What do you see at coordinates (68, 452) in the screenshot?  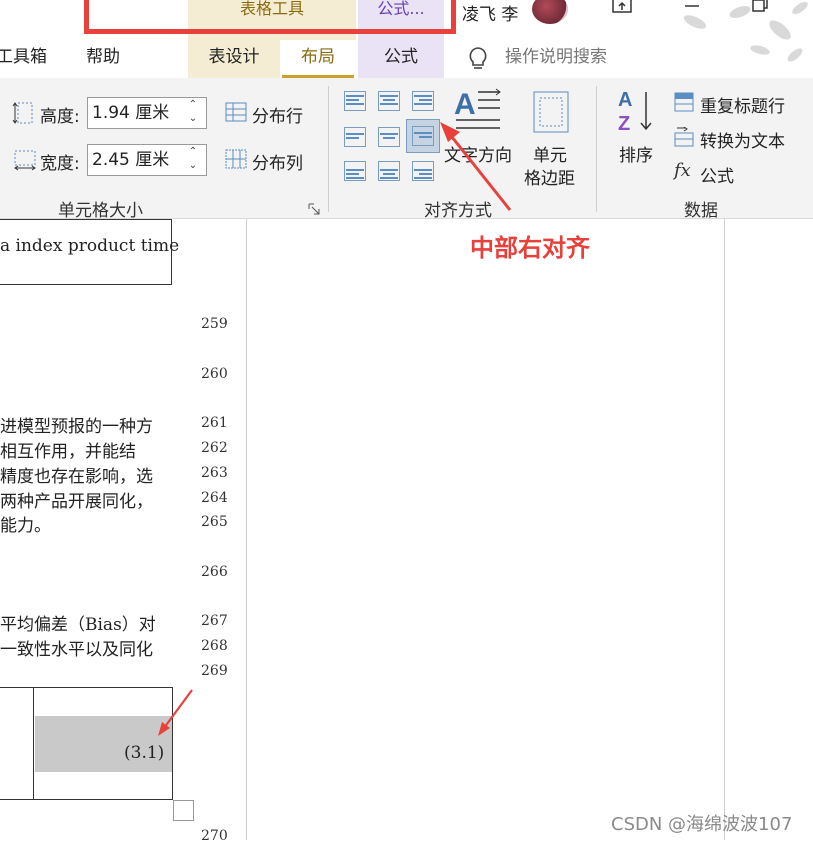 I see `paragraph-line: 相互作用，并能结` at bounding box center [68, 452].